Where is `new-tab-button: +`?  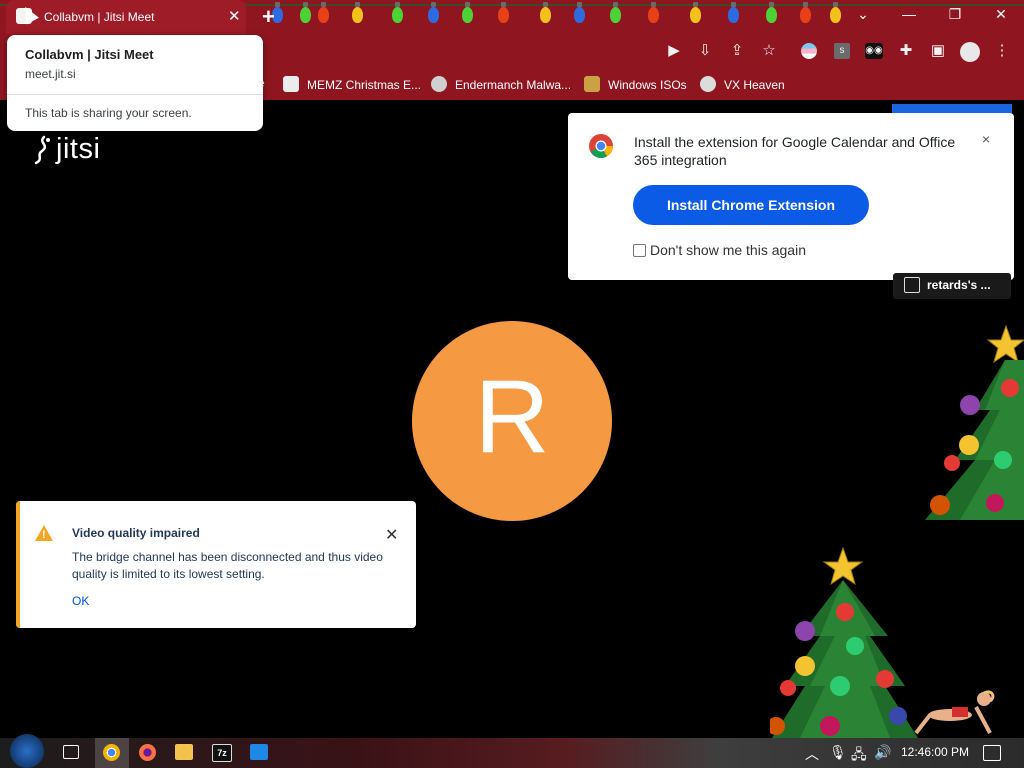 new-tab-button: + is located at coordinates (268, 17).